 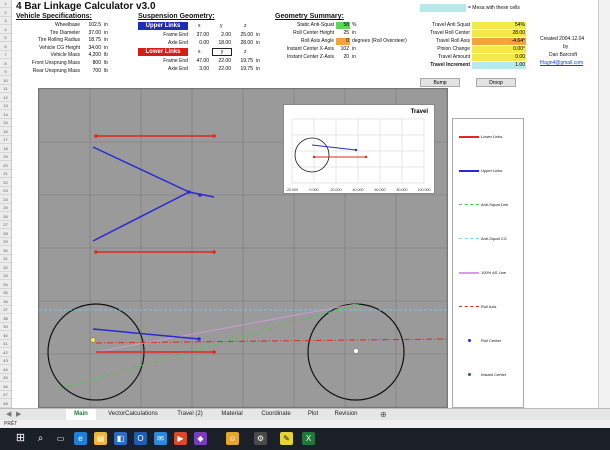 What do you see at coordinates (222, 69) in the screenshot?
I see `lower-axle-y: 22.00` at bounding box center [222, 69].